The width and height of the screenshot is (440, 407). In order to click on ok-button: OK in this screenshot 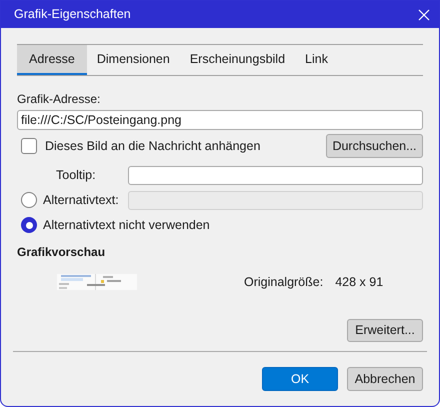, I will do `click(300, 379)`.